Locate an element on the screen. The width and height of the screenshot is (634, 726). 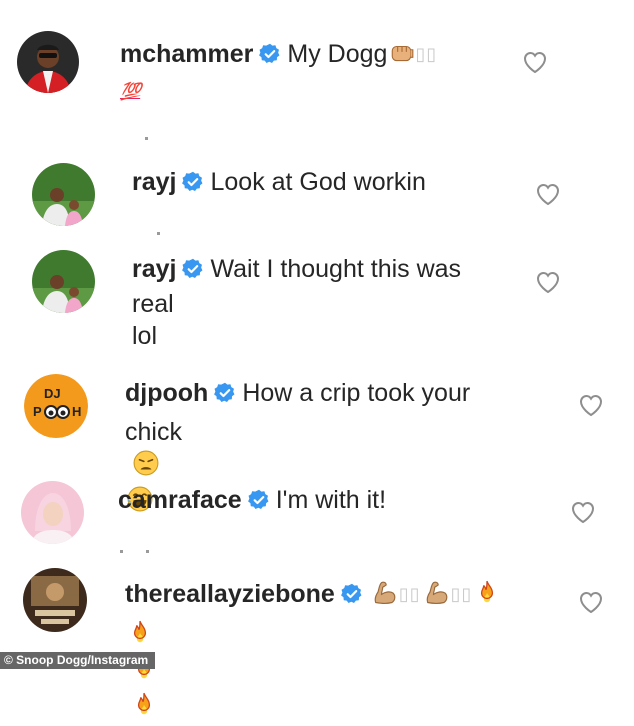
username: mchammer is located at coordinates (186, 54).